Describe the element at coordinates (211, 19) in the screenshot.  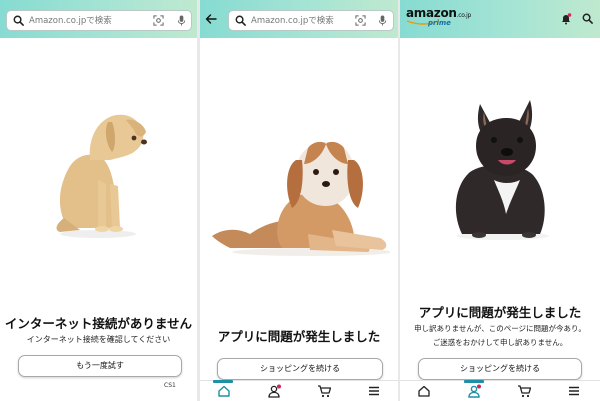
I see `back-arrow-icon` at that location.